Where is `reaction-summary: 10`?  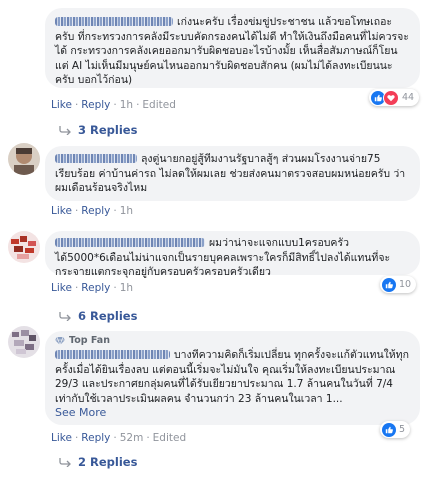
reaction-summary: 10 is located at coordinates (398, 284).